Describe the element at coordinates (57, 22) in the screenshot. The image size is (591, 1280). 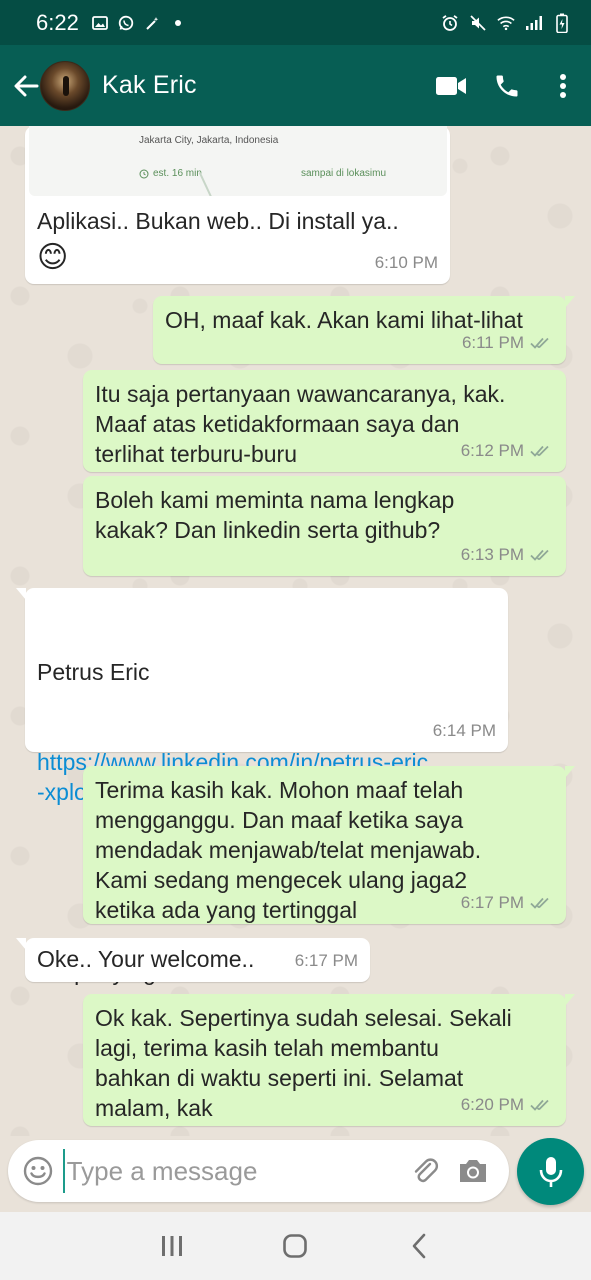
I see `status-time: 6:22` at that location.